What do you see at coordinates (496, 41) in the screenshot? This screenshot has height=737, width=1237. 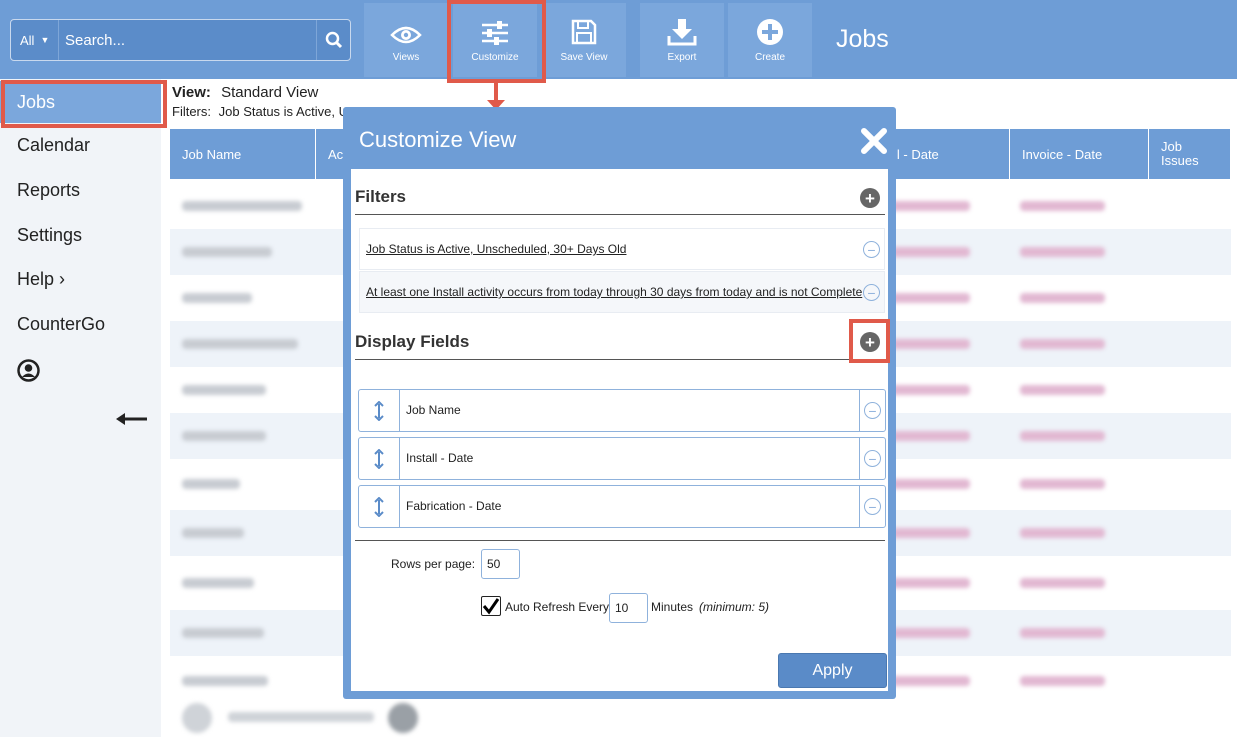 I see `customize-highlight` at bounding box center [496, 41].